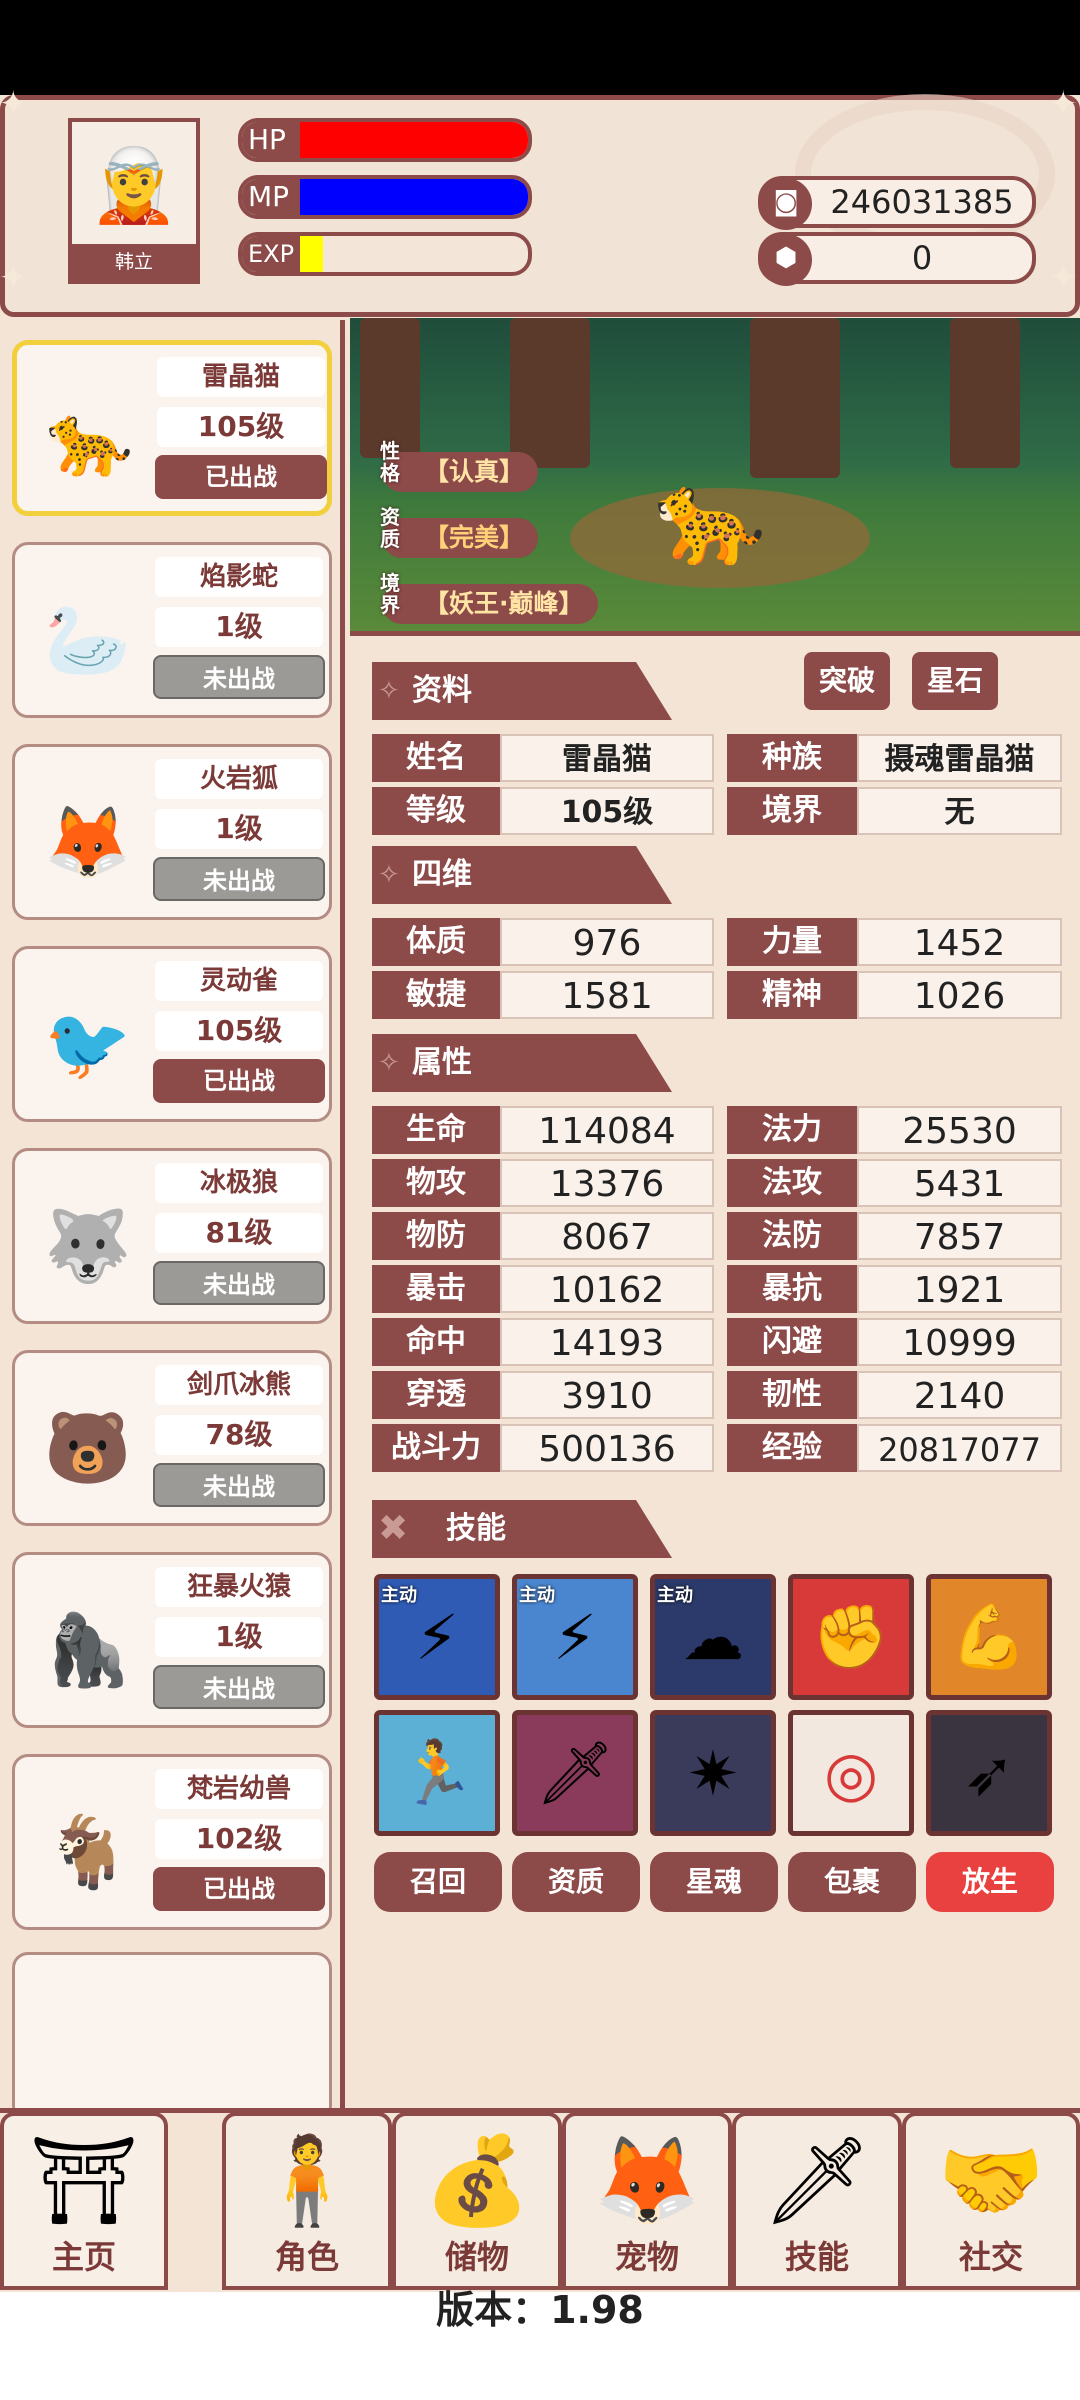 The width and height of the screenshot is (1080, 2400). What do you see at coordinates (271, 197) in the screenshot?
I see `mp-label: MP` at bounding box center [271, 197].